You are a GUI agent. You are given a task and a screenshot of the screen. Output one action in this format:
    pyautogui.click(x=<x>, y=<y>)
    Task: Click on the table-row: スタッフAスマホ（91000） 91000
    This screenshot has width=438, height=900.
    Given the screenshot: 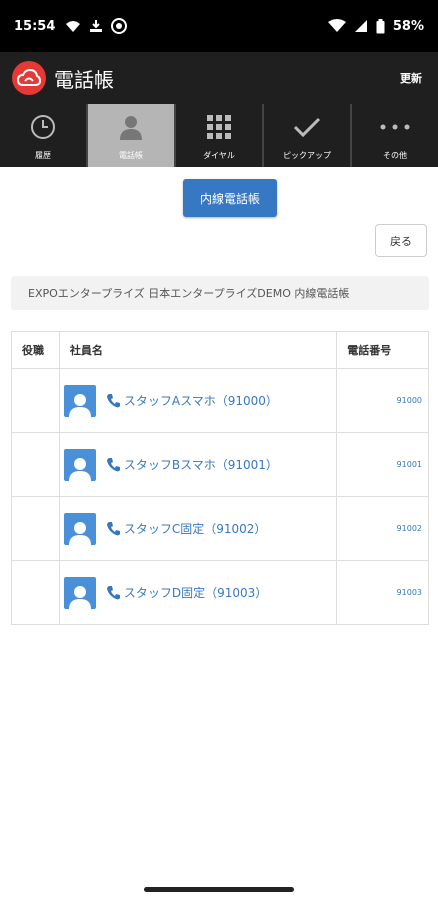 What is the action you would take?
    pyautogui.click(x=220, y=400)
    